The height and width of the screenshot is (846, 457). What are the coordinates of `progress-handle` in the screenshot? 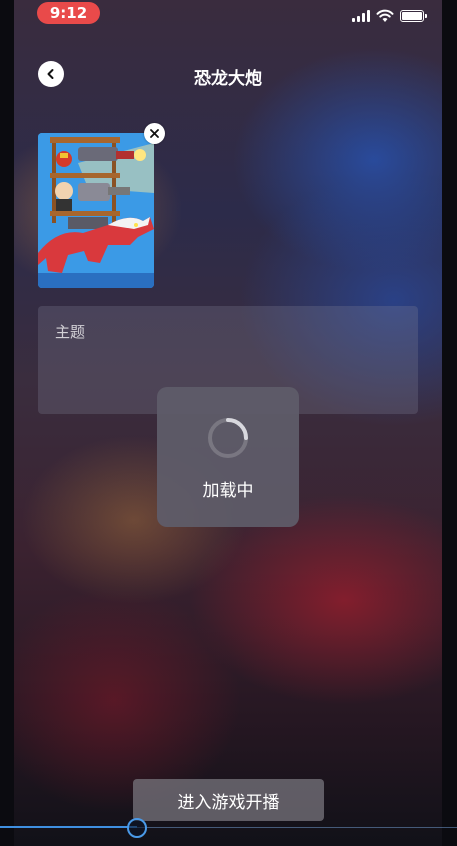 It's located at (137, 828).